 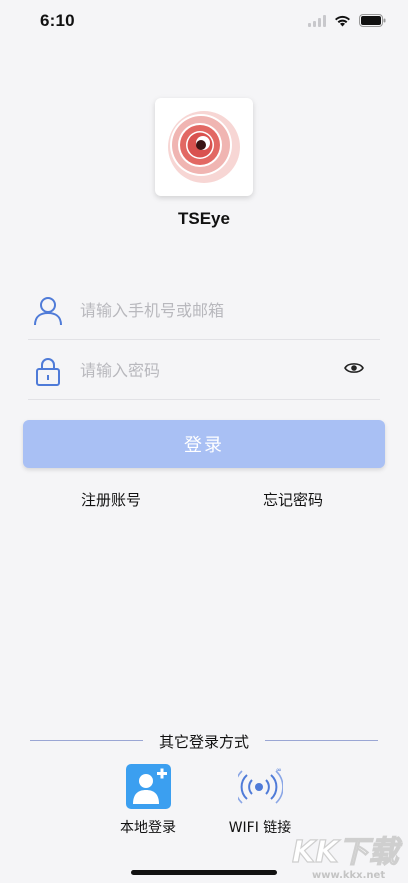 What do you see at coordinates (354, 368) in the screenshot?
I see `eye-icon` at bounding box center [354, 368].